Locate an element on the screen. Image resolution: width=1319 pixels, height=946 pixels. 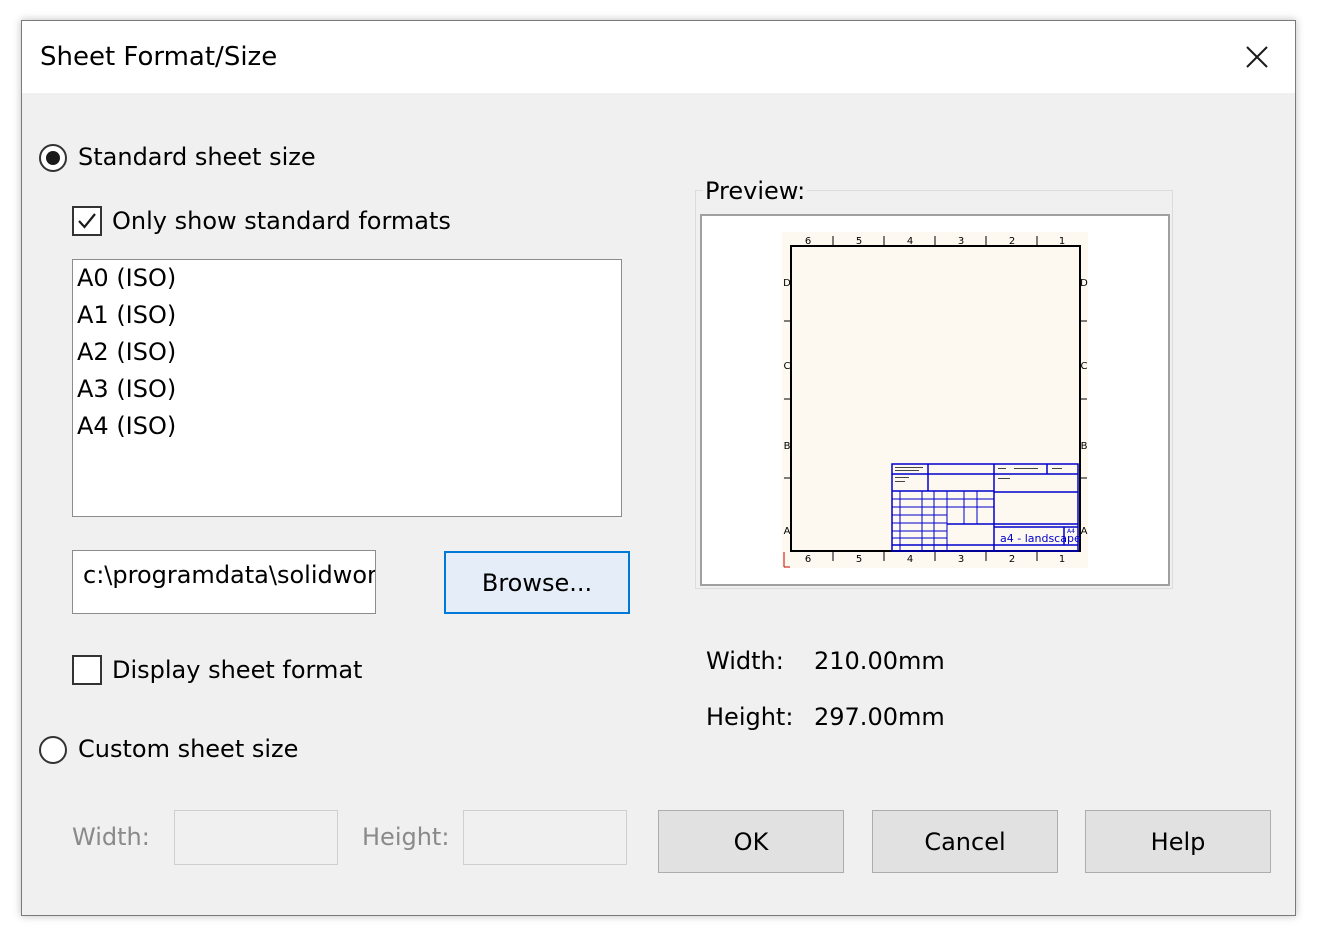
zone-letter-left: A is located at coordinates (787, 531).